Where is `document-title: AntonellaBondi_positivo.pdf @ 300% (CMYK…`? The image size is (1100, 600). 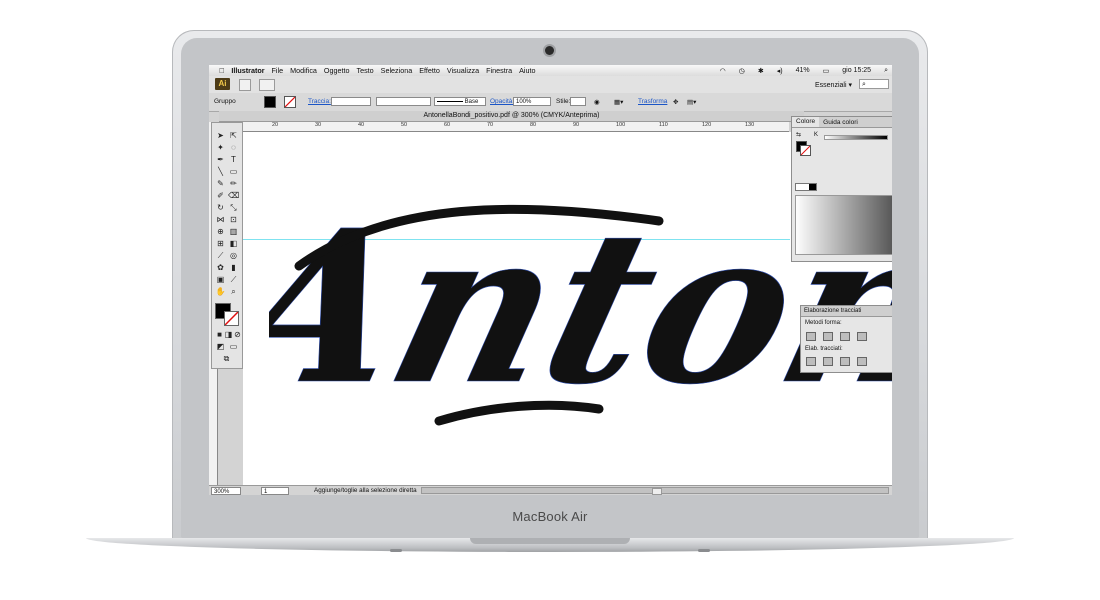
document-title: AntonellaBondi_positivo.pdf @ 300% (CMYK… is located at coordinates (511, 115).